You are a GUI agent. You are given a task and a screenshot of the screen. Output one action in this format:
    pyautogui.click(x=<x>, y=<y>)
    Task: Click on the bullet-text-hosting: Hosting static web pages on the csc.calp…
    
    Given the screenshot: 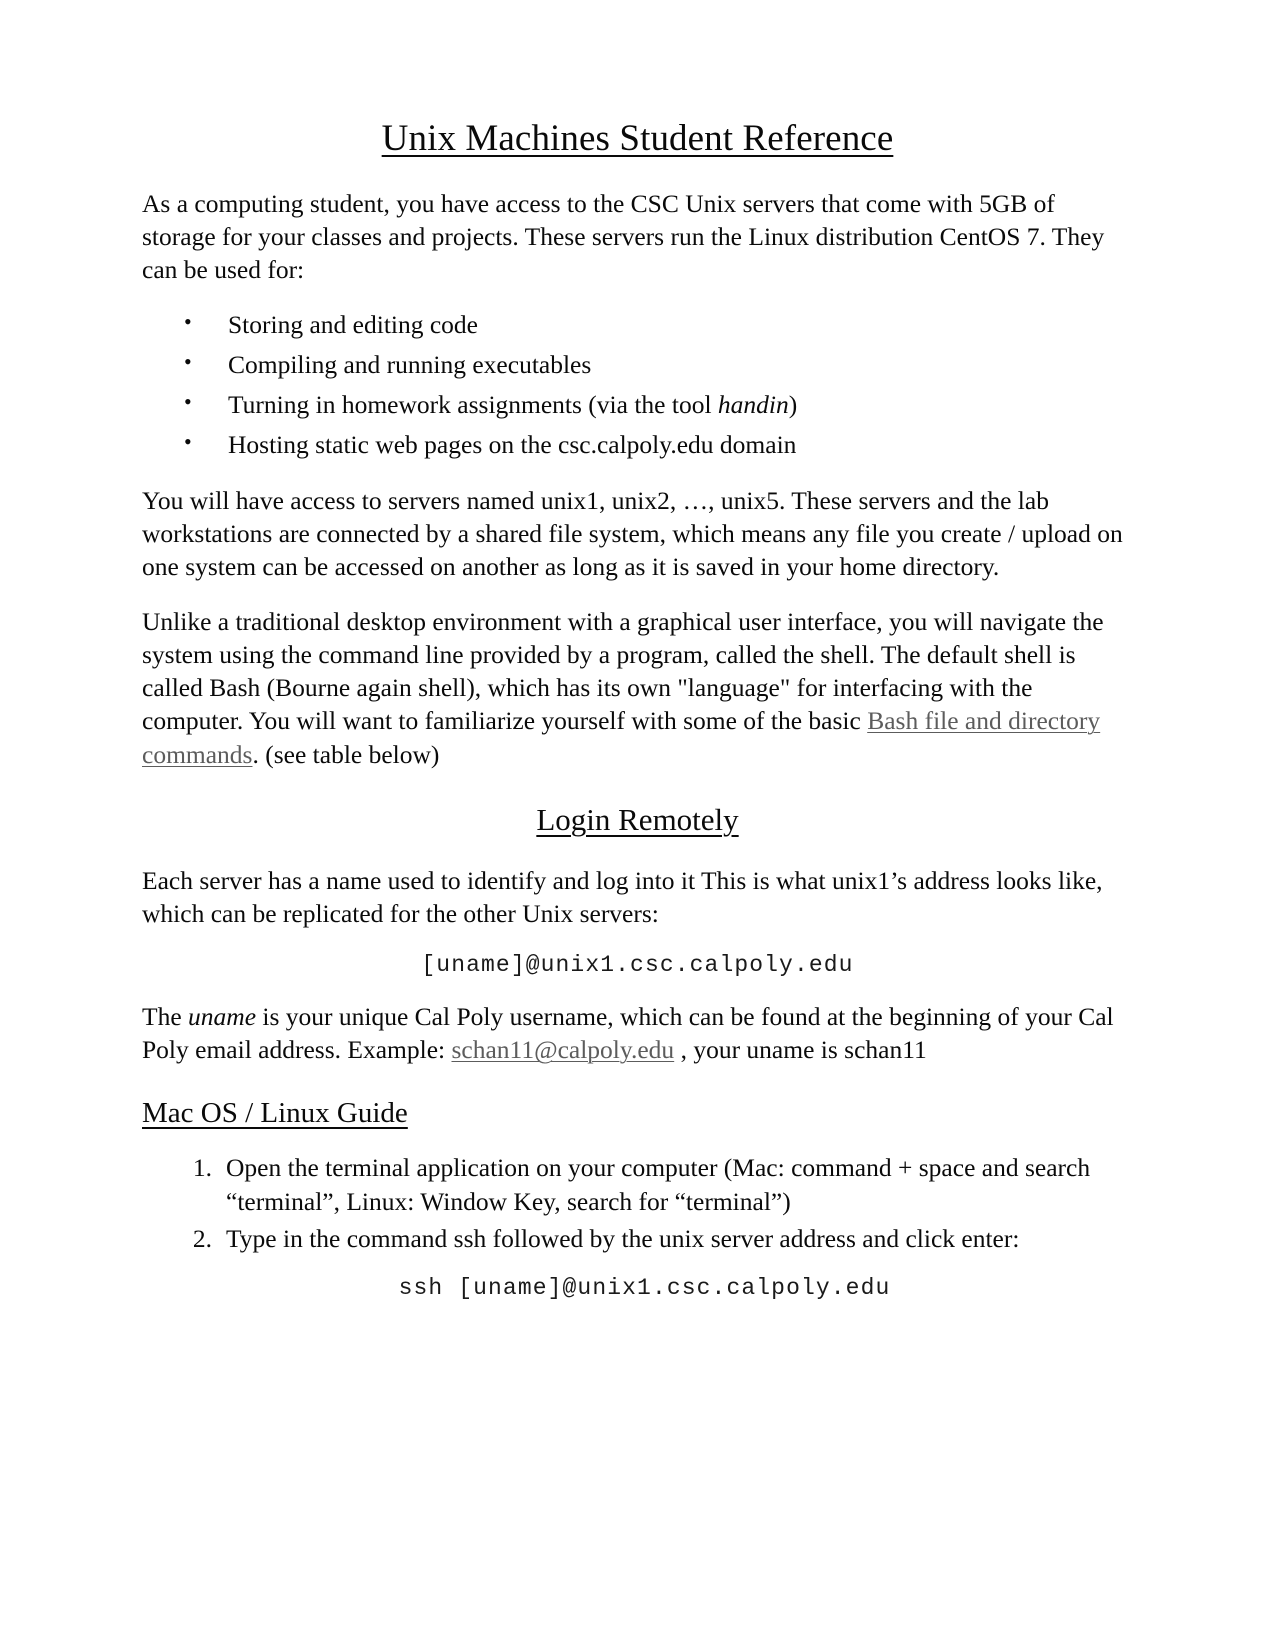 What is the action you would take?
    pyautogui.click(x=512, y=445)
    